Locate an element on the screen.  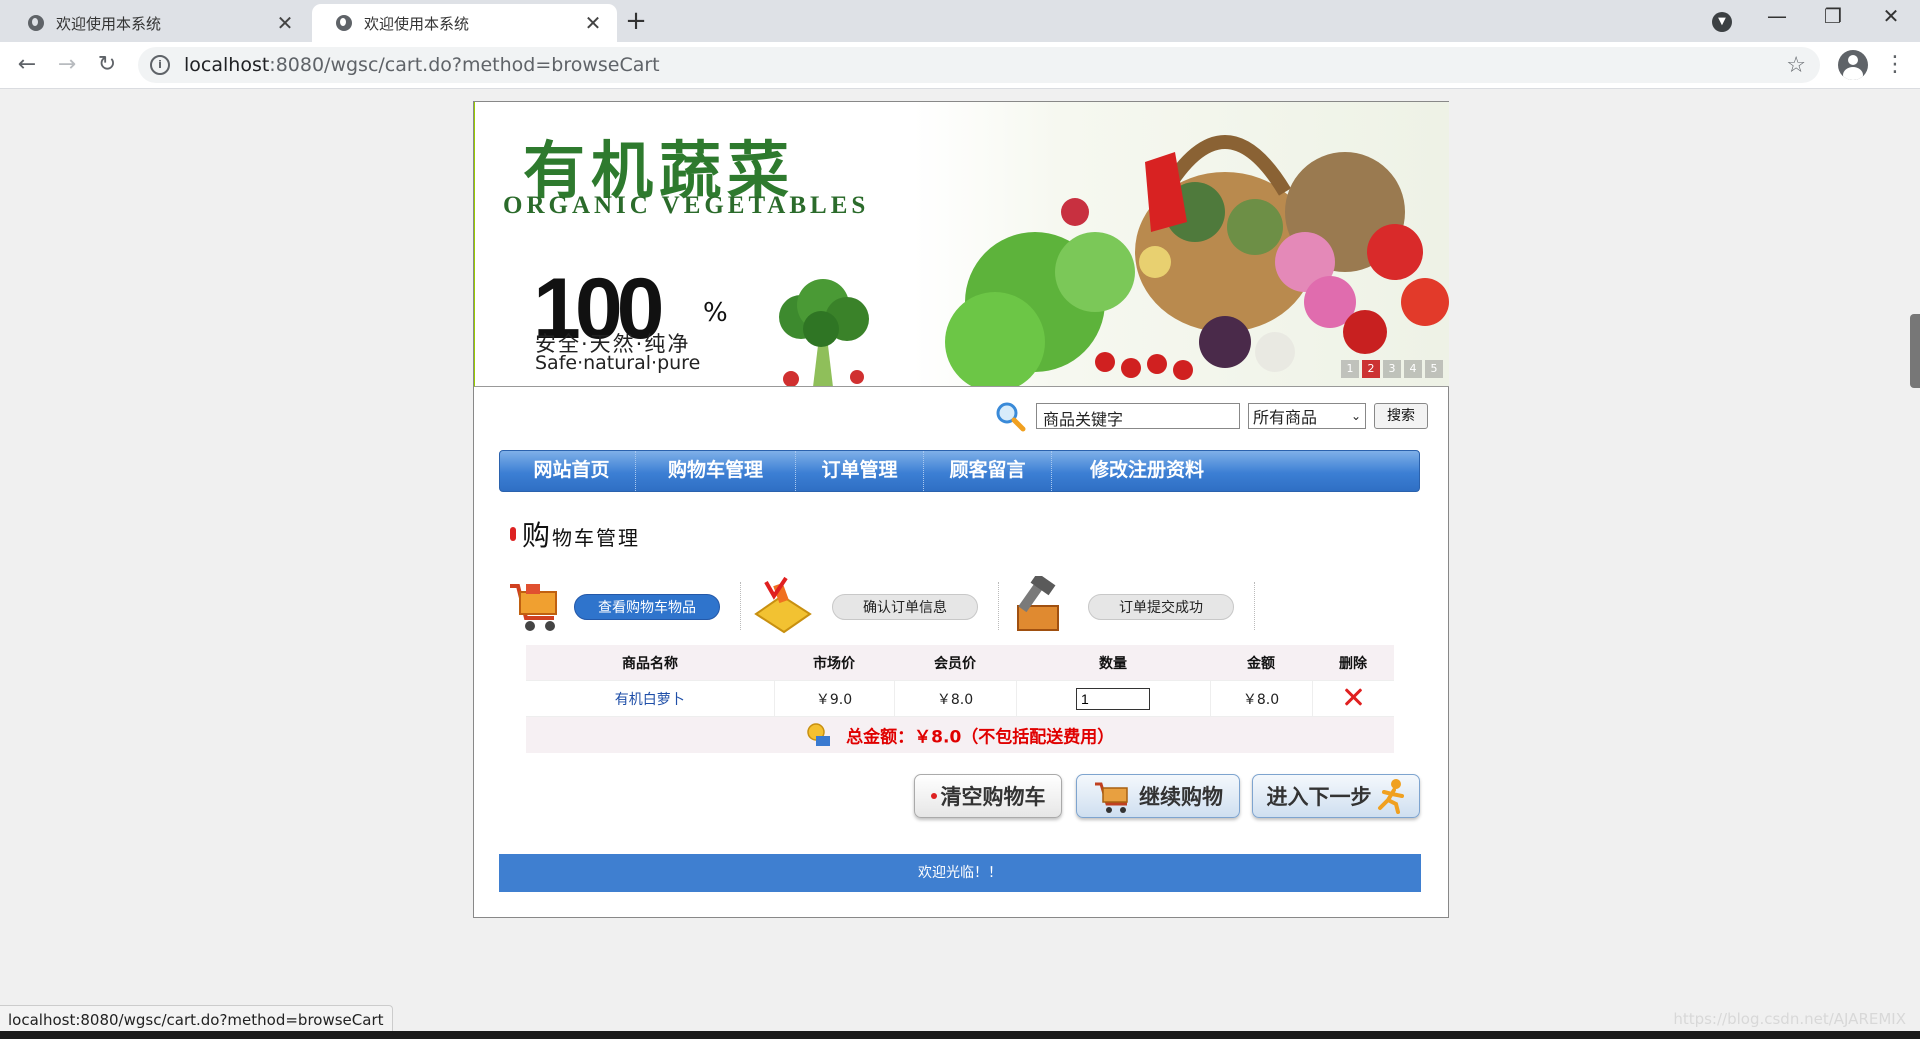
back-icon: ← is located at coordinates (27, 65).